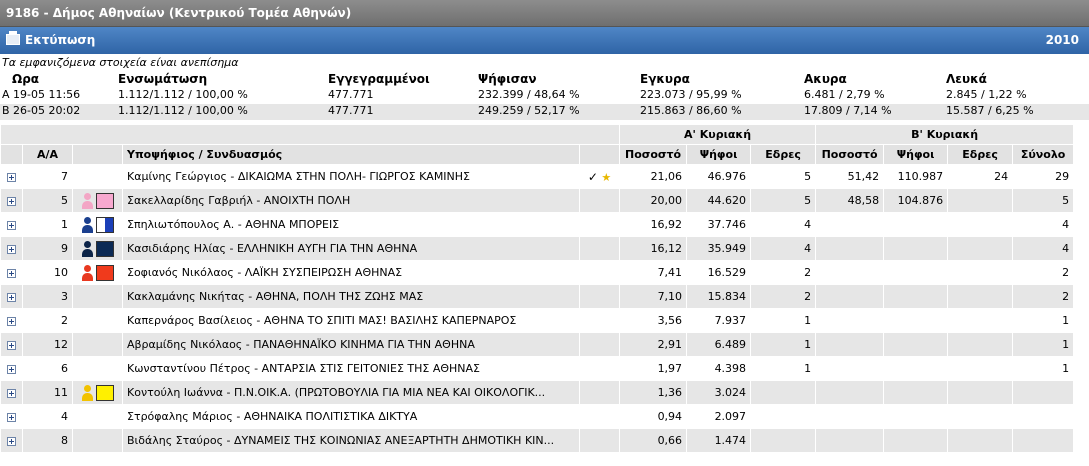 This screenshot has width=1089, height=466. Describe the element at coordinates (50, 40) in the screenshot. I see `print-button: Εκτύπωση` at that location.